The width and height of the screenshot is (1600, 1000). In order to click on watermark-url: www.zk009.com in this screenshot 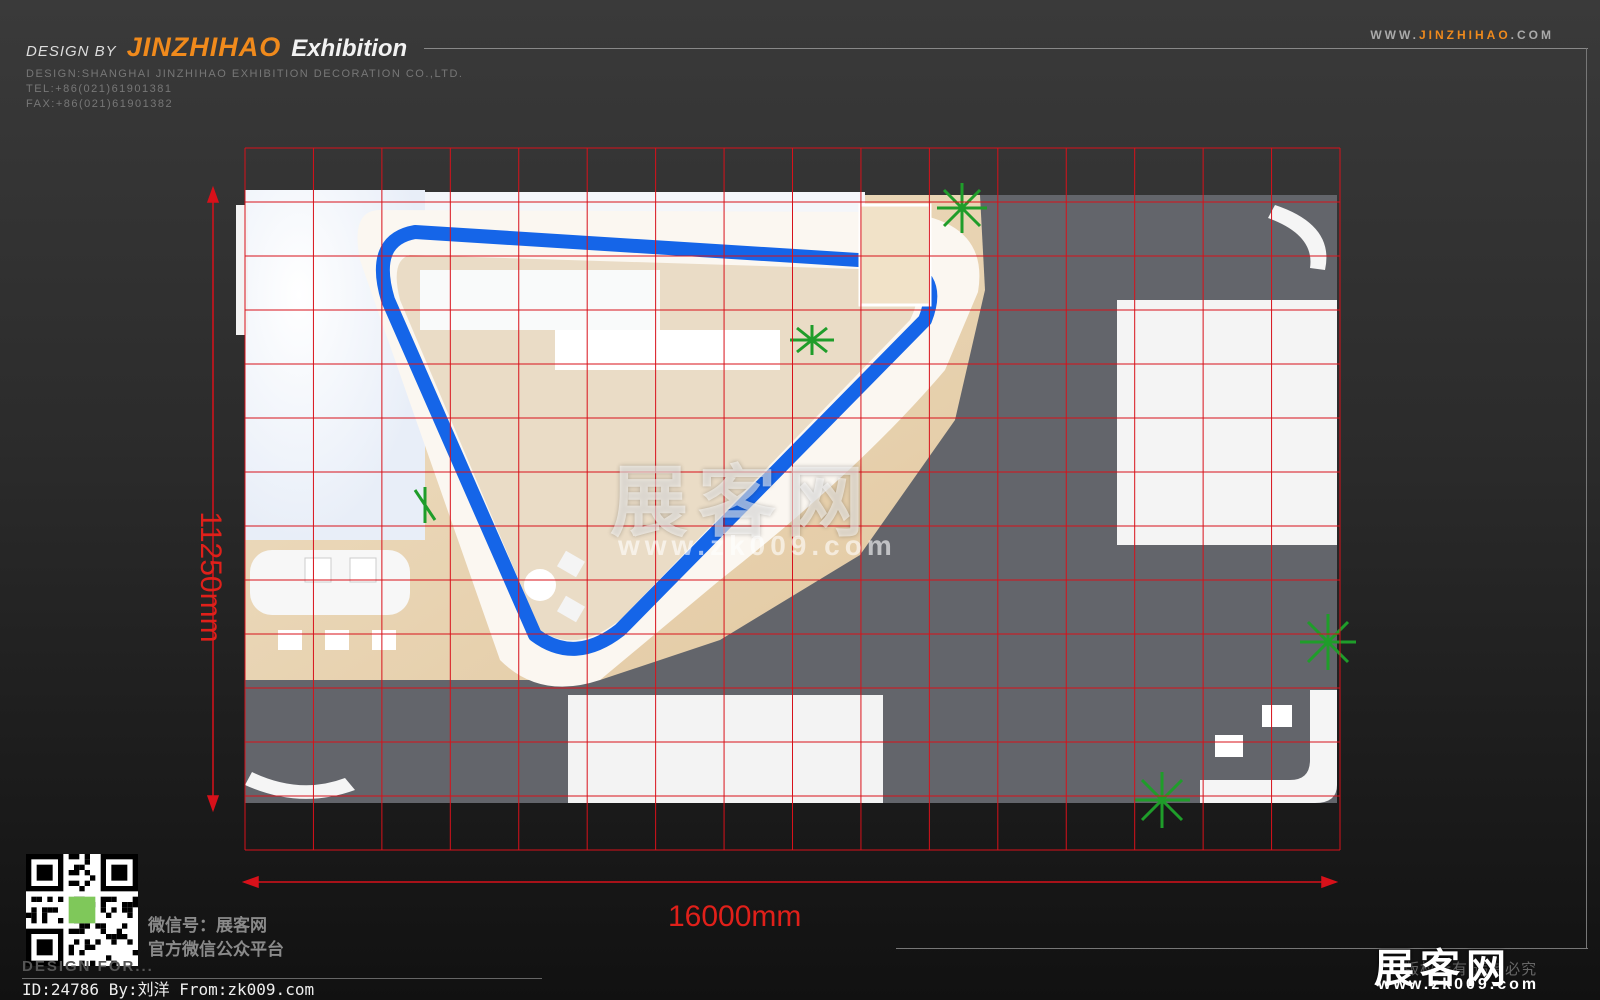, I will do `click(757, 545)`.